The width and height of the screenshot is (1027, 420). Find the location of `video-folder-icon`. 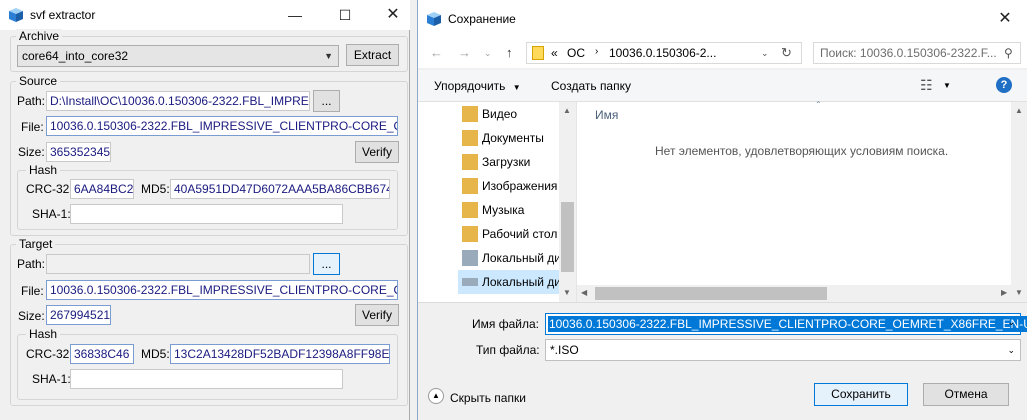

video-folder-icon is located at coordinates (470, 114).